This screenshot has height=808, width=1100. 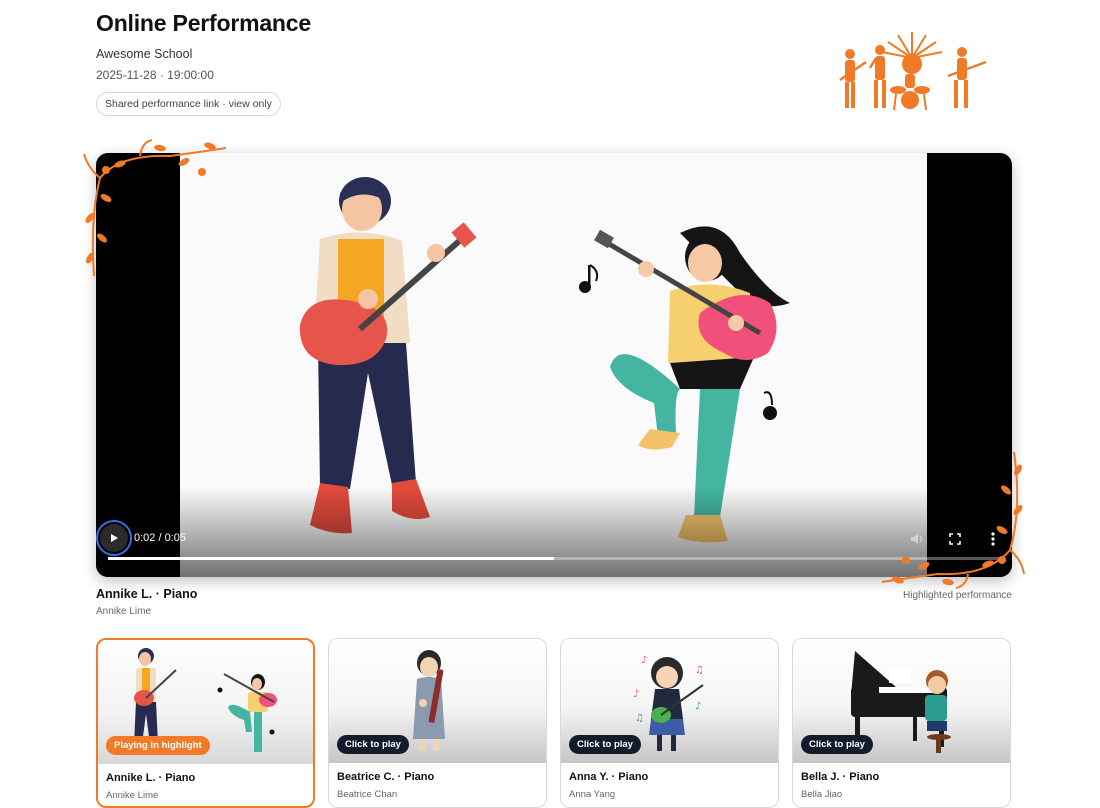 I want to click on playing-in-highlight-badge: Playing in highlight, so click(x=158, y=745).